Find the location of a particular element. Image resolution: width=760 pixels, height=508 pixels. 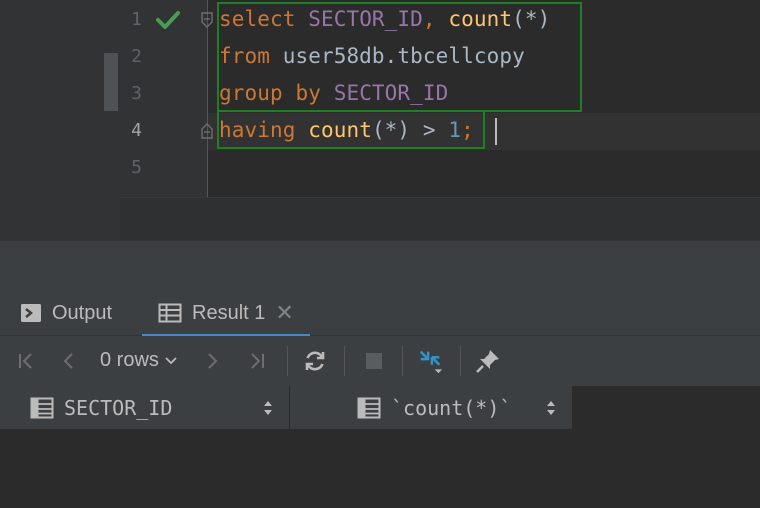

previous-page-button is located at coordinates (69, 361).